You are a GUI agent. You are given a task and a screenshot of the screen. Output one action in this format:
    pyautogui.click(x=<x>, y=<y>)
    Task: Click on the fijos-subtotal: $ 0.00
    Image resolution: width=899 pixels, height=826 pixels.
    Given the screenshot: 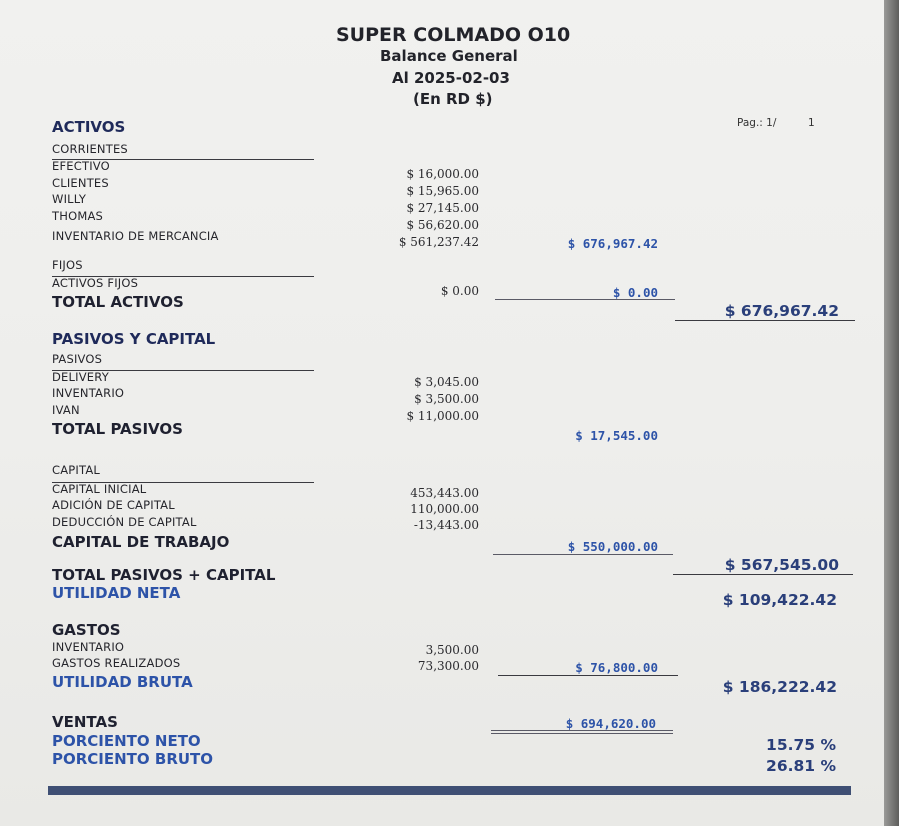 What is the action you would take?
    pyautogui.click(x=635, y=292)
    